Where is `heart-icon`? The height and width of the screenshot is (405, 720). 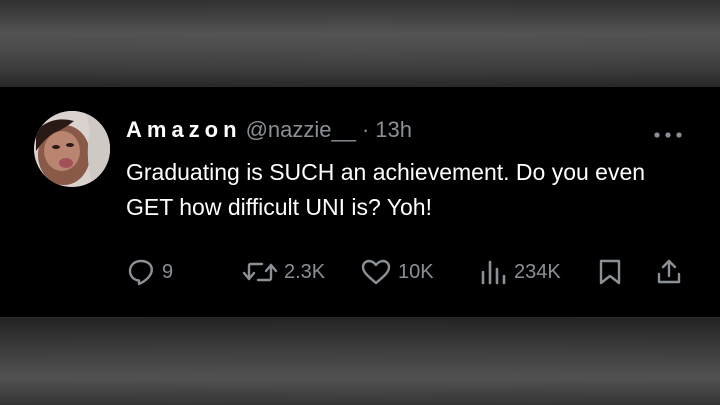
heart-icon is located at coordinates (376, 272).